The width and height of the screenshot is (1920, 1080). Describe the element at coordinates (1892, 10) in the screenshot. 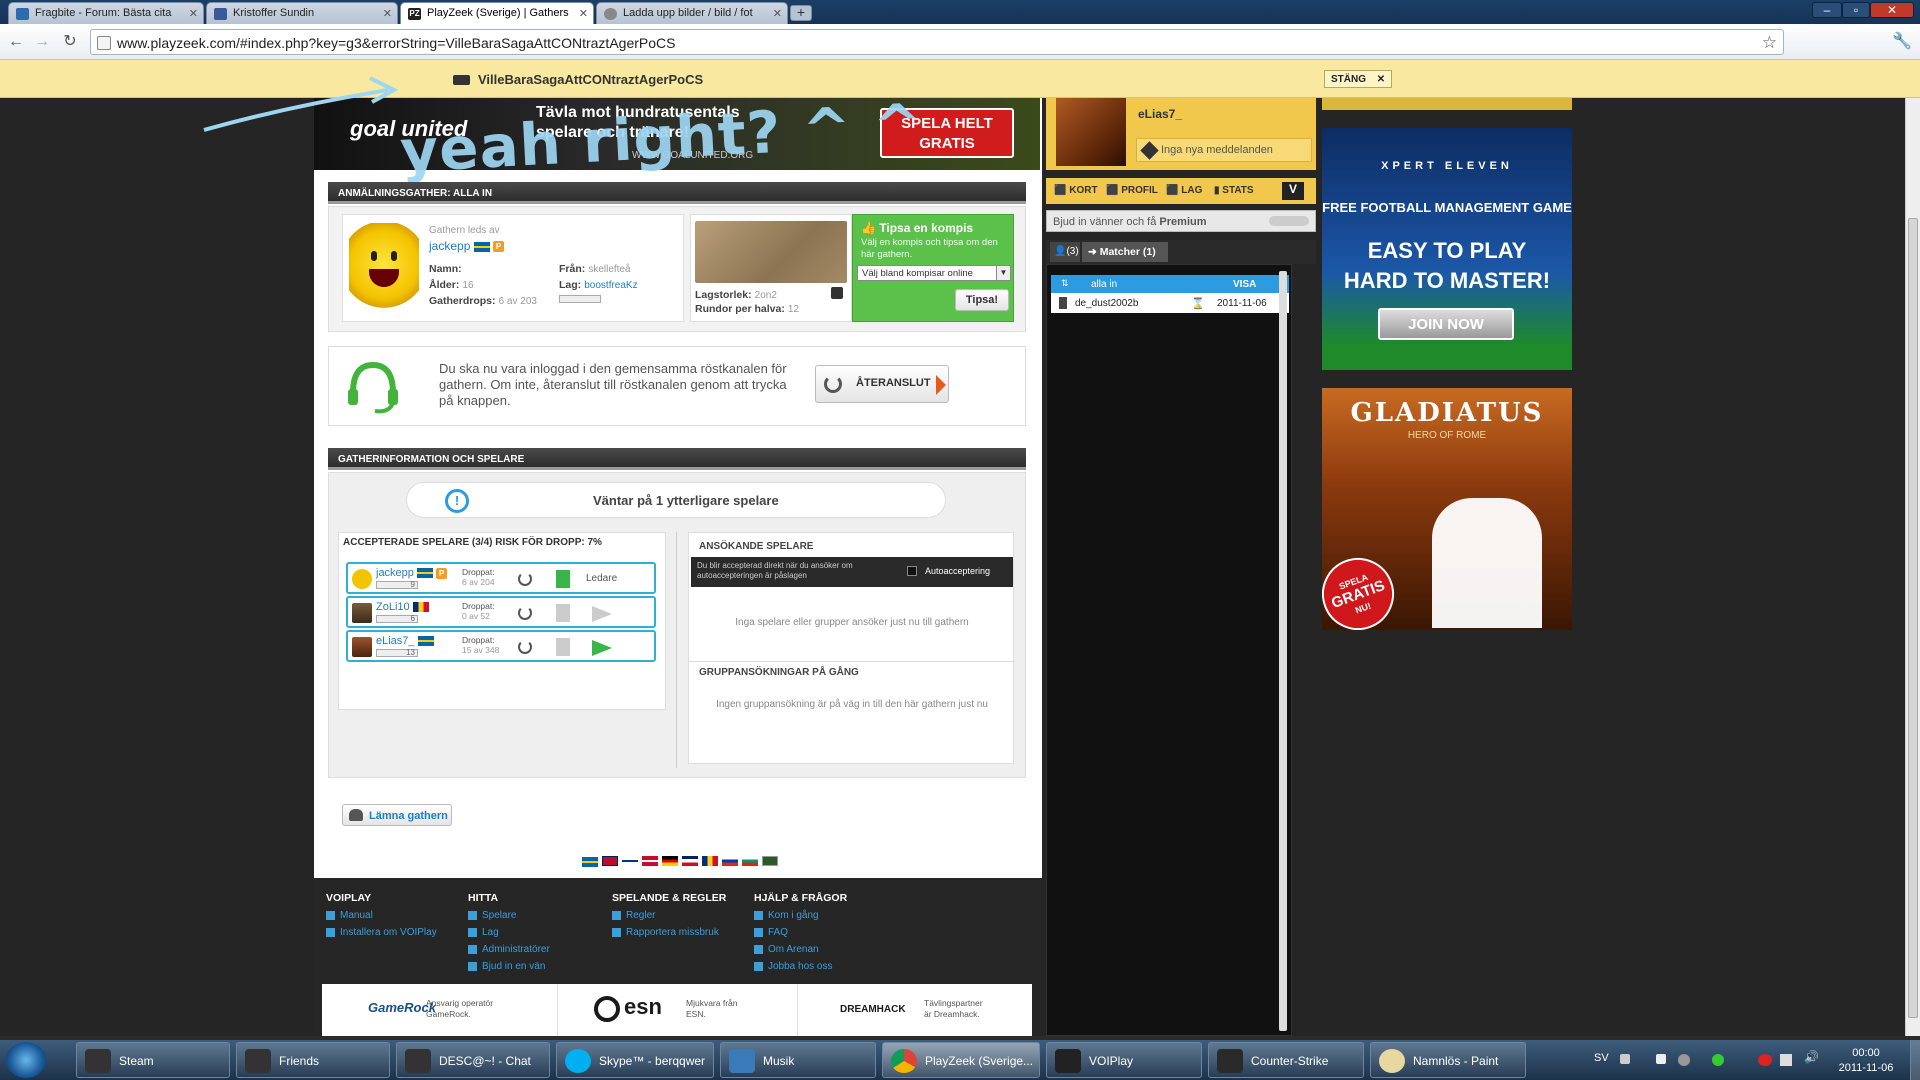

I see `close-window-button: ✕` at that location.